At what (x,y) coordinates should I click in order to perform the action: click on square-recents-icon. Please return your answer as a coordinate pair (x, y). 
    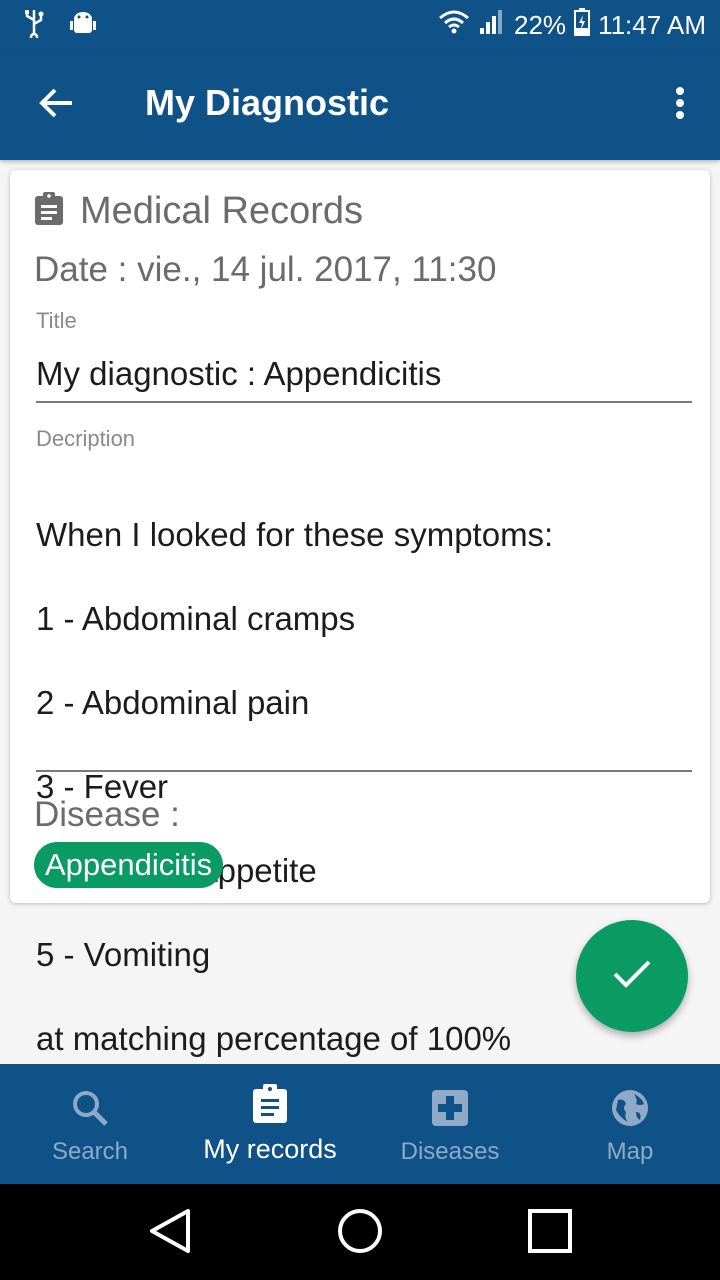
    Looking at the image, I should click on (550, 1233).